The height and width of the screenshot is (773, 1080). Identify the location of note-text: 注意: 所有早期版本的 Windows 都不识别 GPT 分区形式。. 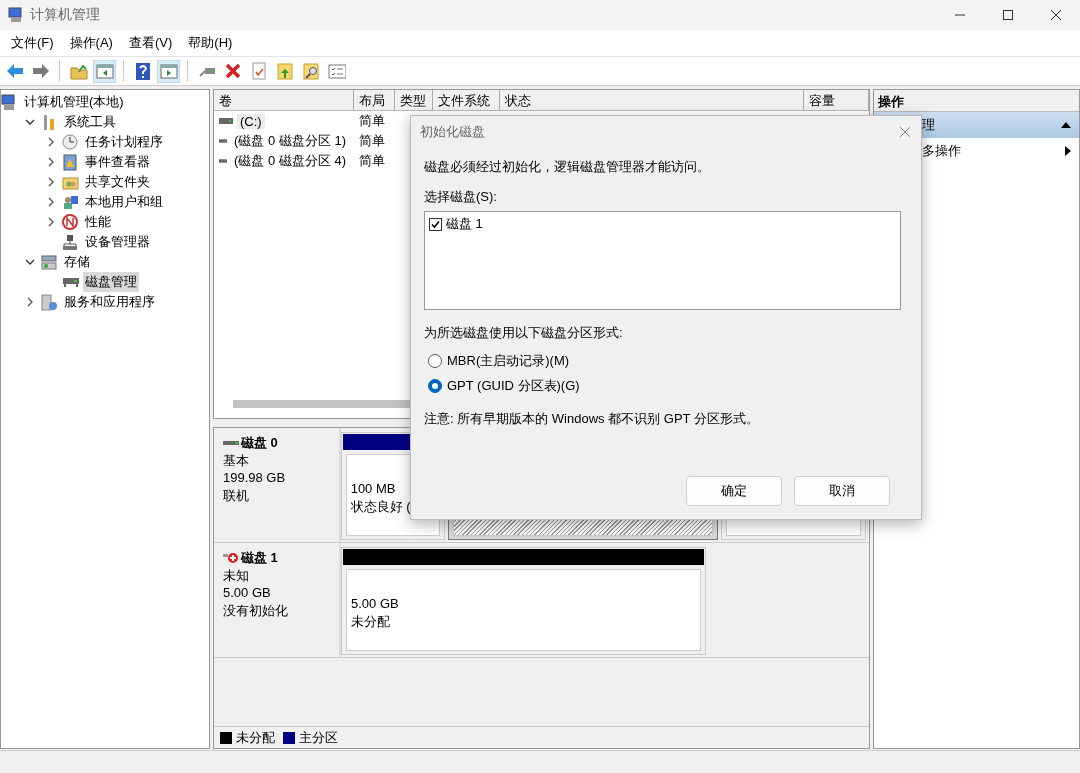
(592, 419).